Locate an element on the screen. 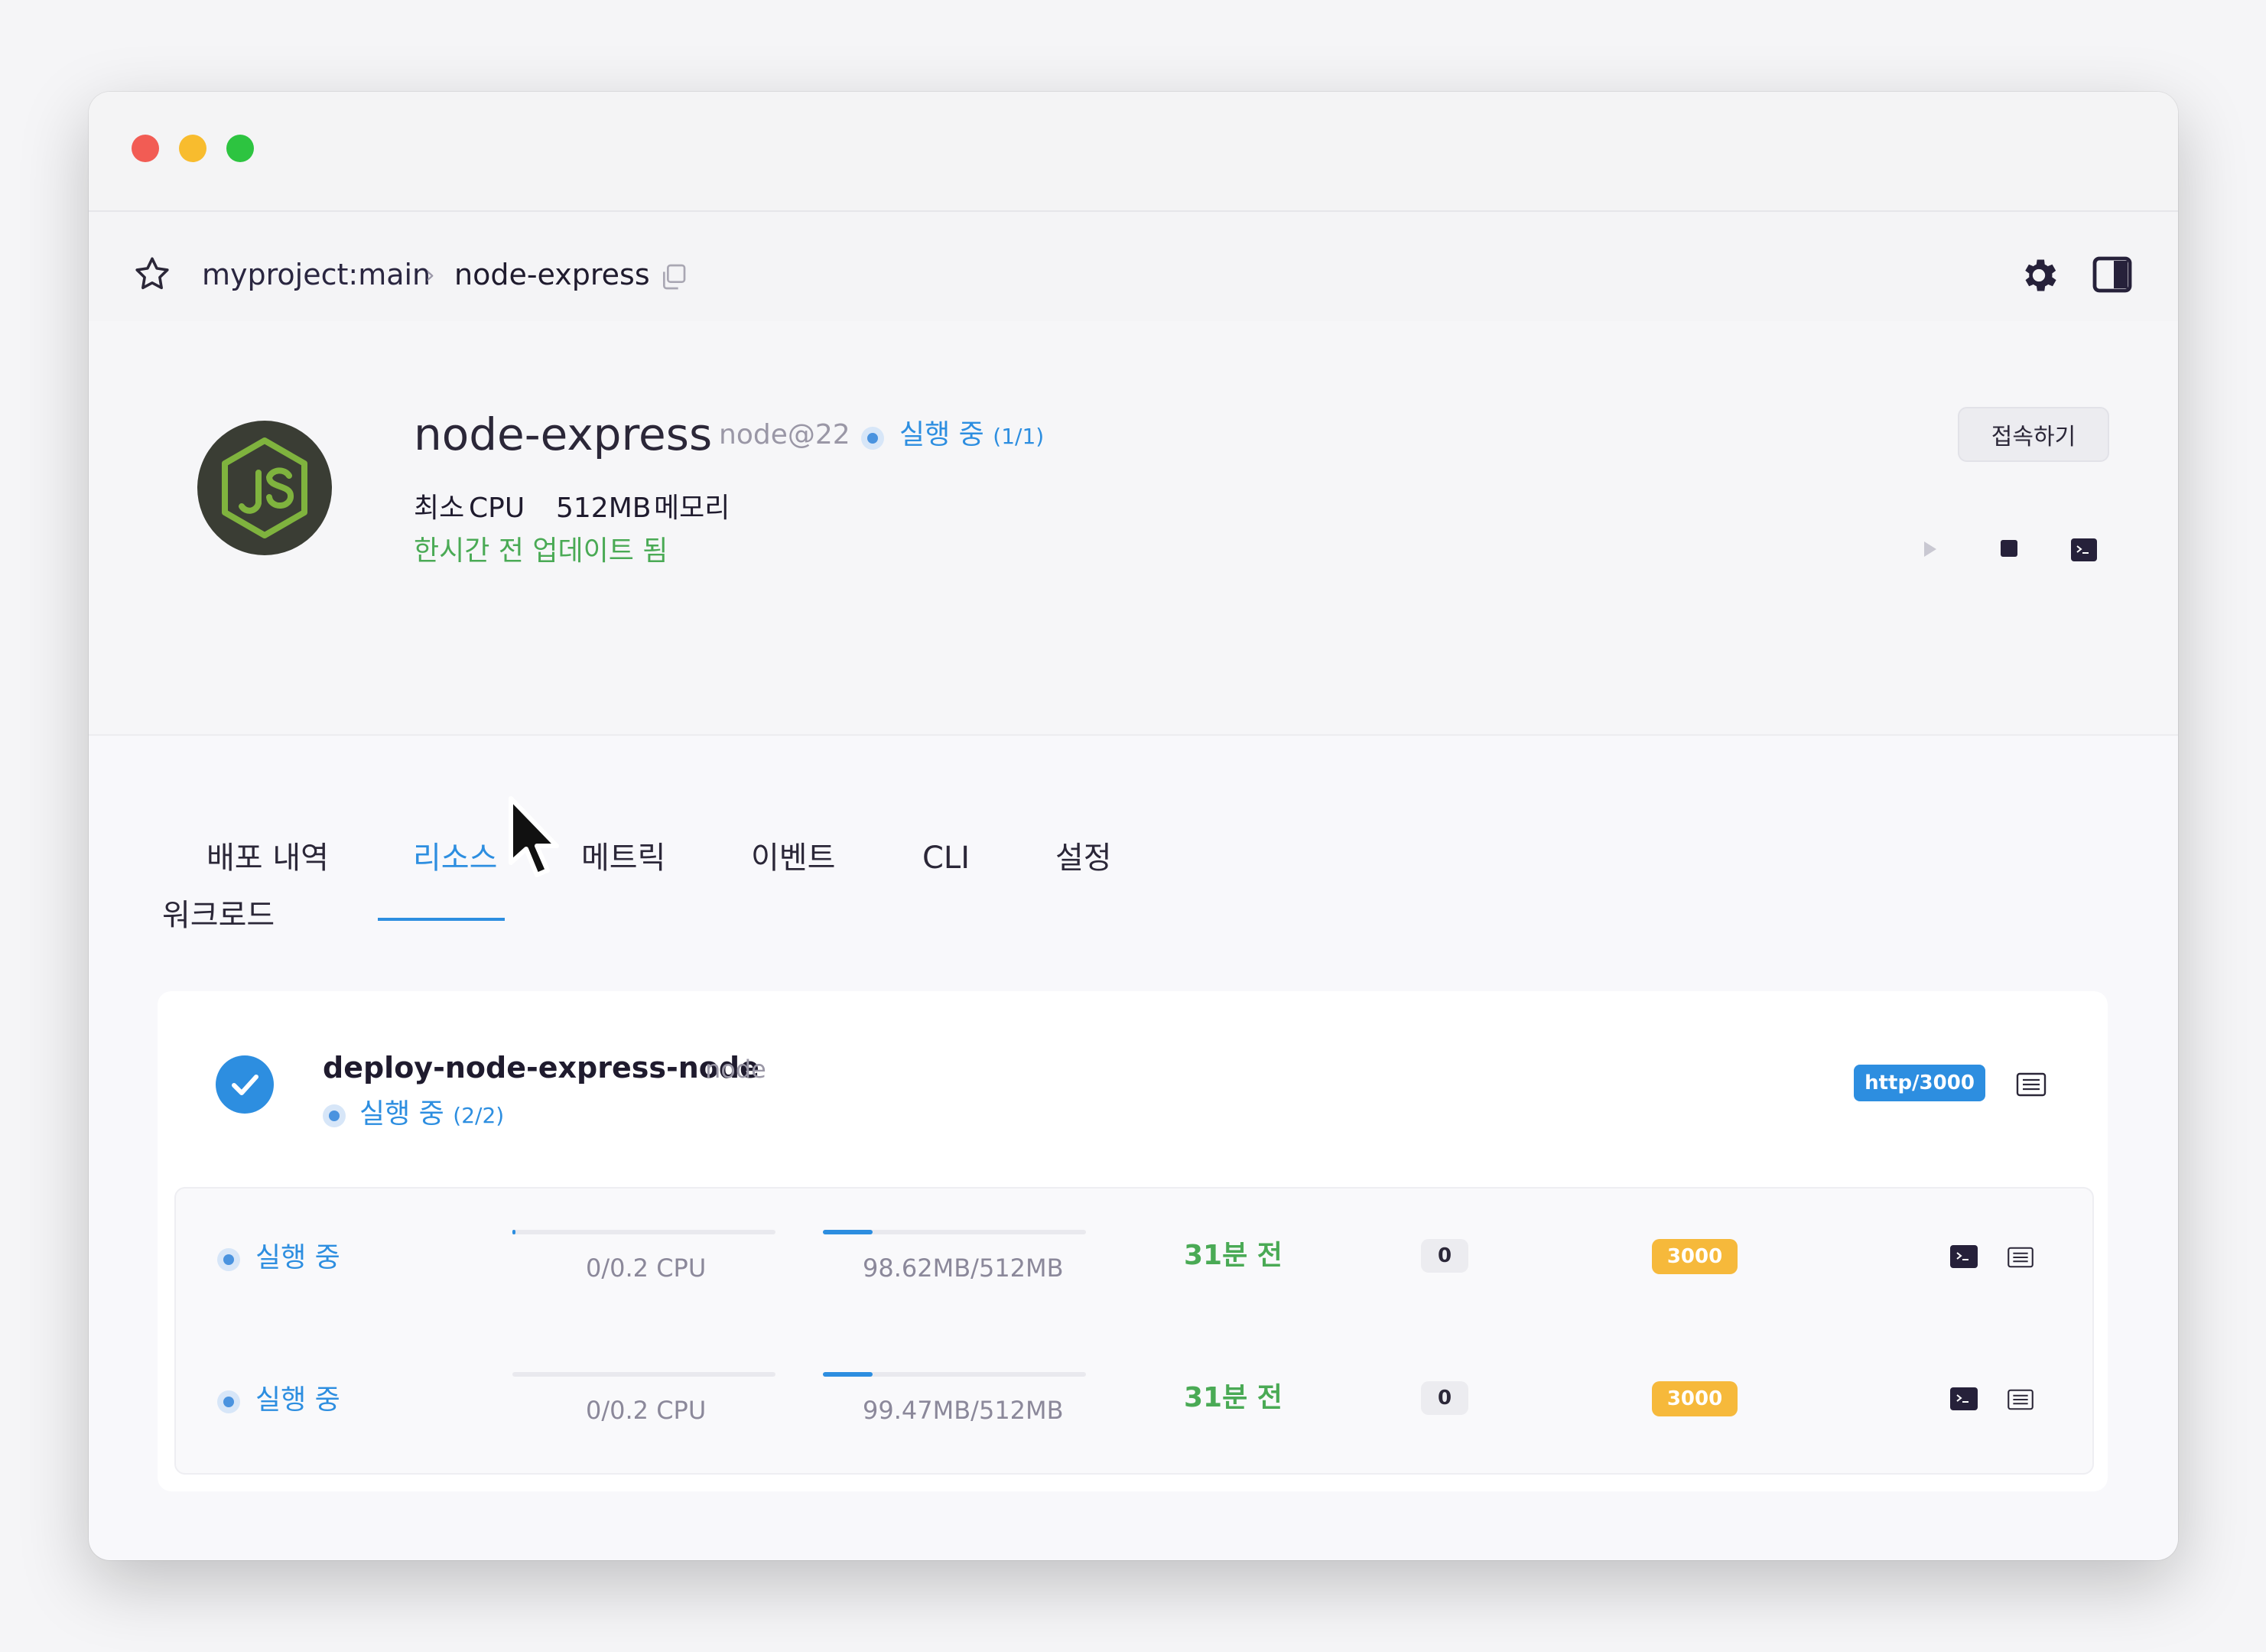 This screenshot has width=2266, height=1652. gear-icon is located at coordinates (2038, 275).